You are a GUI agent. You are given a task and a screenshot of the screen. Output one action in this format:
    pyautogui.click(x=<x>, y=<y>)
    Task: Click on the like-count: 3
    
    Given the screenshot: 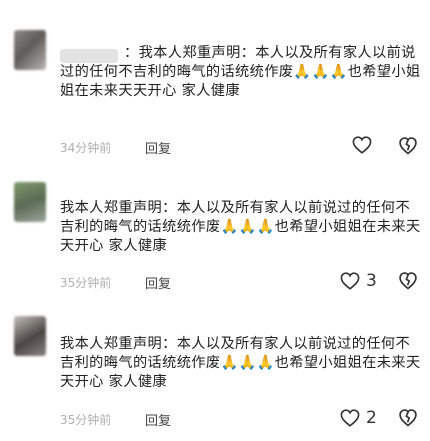 What is the action you would take?
    pyautogui.click(x=371, y=281)
    